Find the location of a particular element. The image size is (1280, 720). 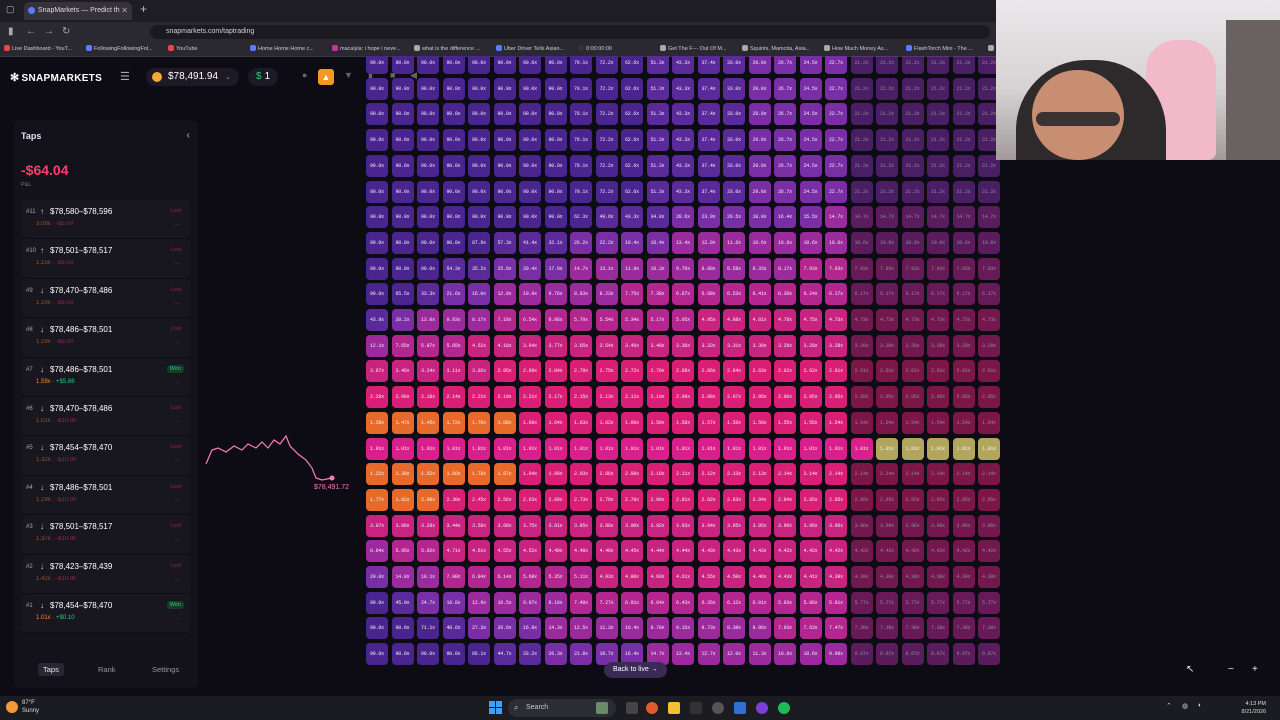

grid-cell: 4.55x is located at coordinates (708, 577).